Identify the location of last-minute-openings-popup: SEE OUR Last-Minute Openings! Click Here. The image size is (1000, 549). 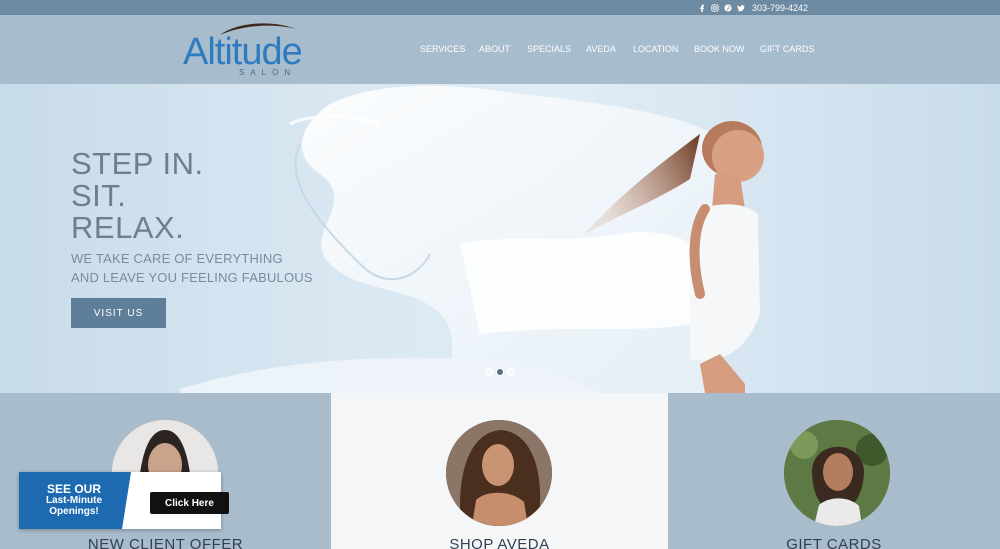
(124, 500).